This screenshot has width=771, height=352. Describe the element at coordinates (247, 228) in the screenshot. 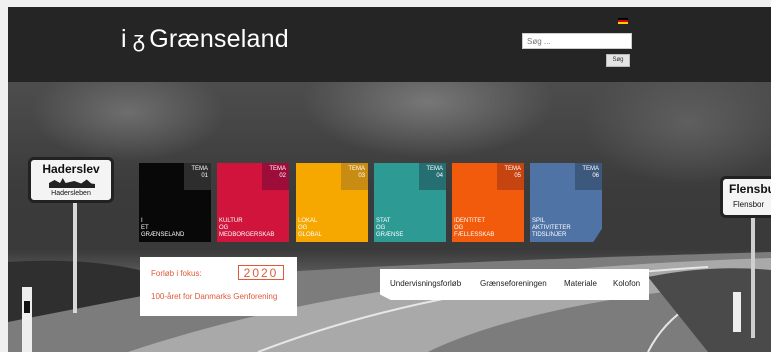

I see `theme-label: KULTUR OG MEDBORGERSKAB` at that location.